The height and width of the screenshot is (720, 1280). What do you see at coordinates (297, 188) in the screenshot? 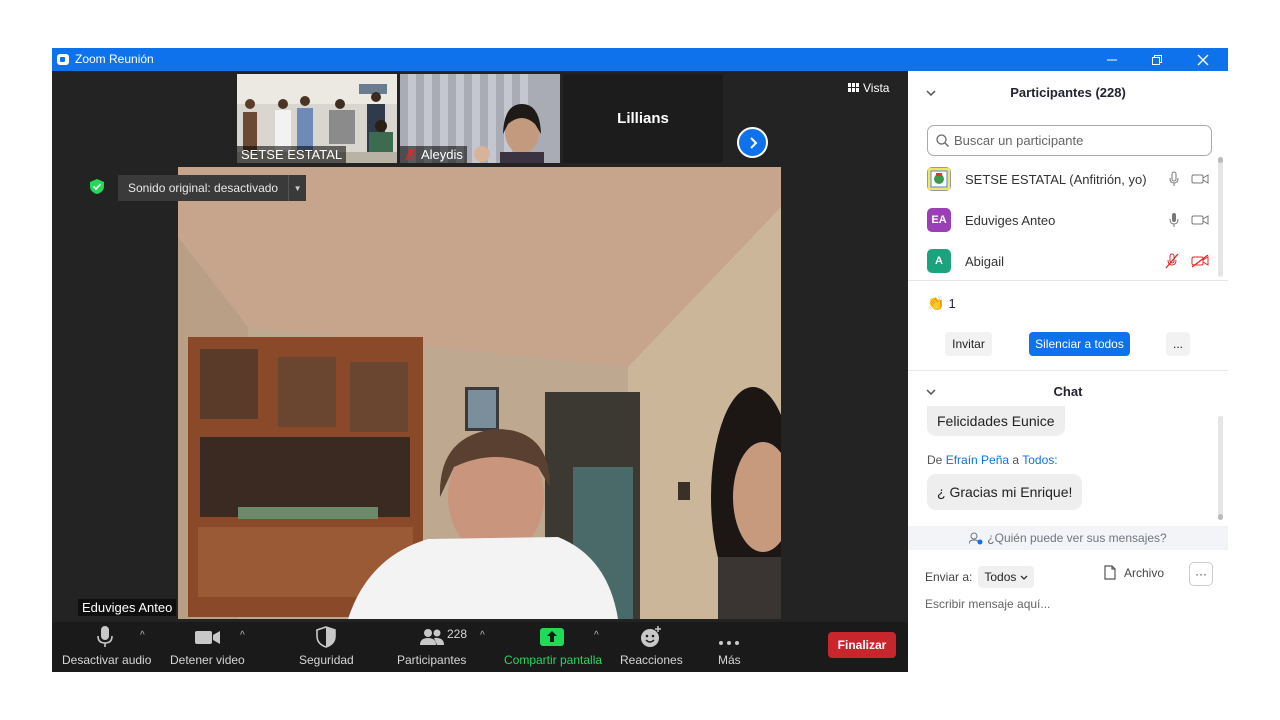
I see `chevron-down-icon: ▼` at bounding box center [297, 188].